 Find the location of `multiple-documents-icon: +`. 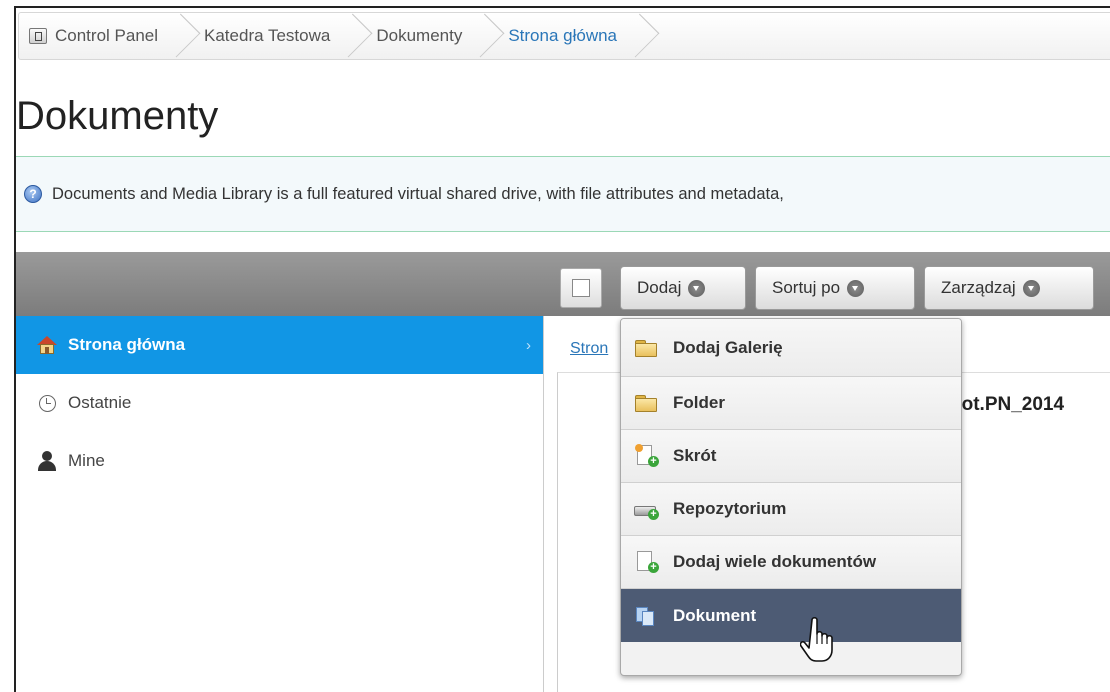

multiple-documents-icon: + is located at coordinates (646, 562).